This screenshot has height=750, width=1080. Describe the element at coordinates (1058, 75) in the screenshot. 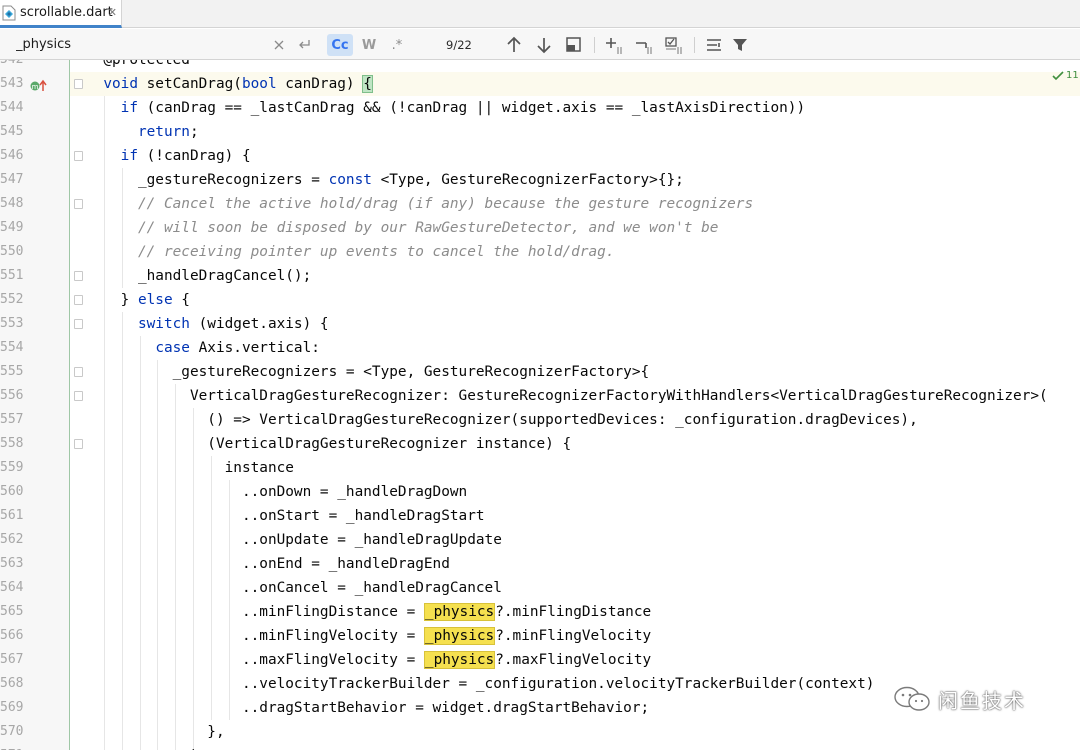

I see `check-icon` at that location.